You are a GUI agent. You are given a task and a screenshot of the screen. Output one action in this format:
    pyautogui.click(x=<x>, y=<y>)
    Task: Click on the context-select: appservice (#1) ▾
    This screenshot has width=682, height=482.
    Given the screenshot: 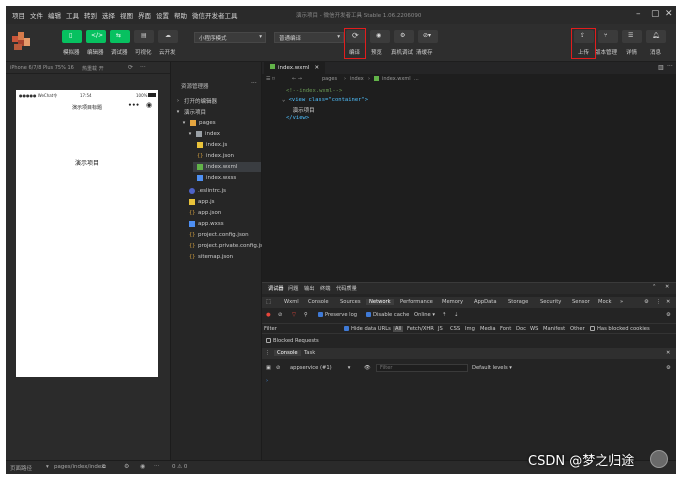 What is the action you would take?
    pyautogui.click(x=320, y=368)
    